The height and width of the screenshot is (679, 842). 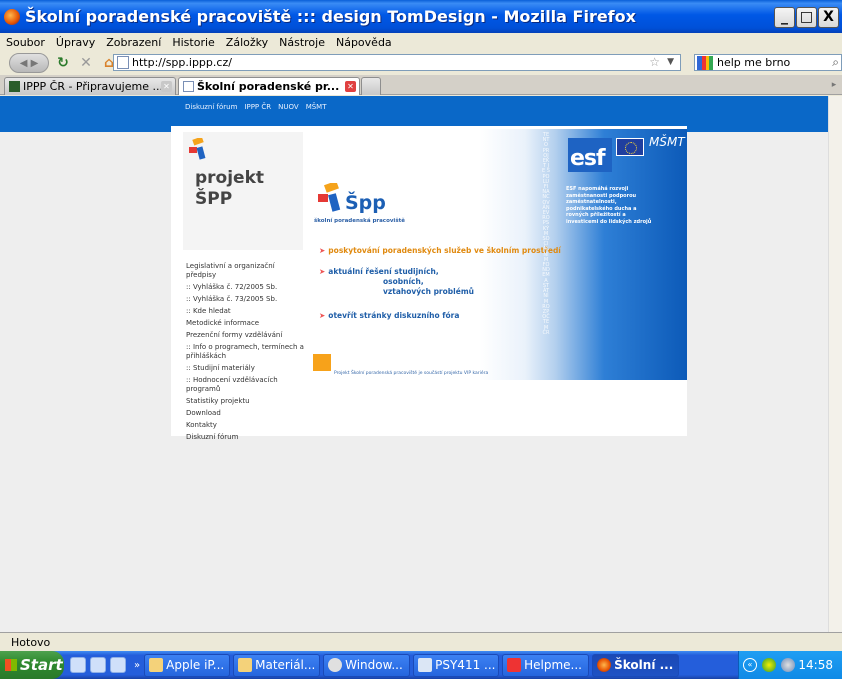 What do you see at coordinates (245, 401) in the screenshot?
I see `side-link: Statistiky projektu` at bounding box center [245, 401].